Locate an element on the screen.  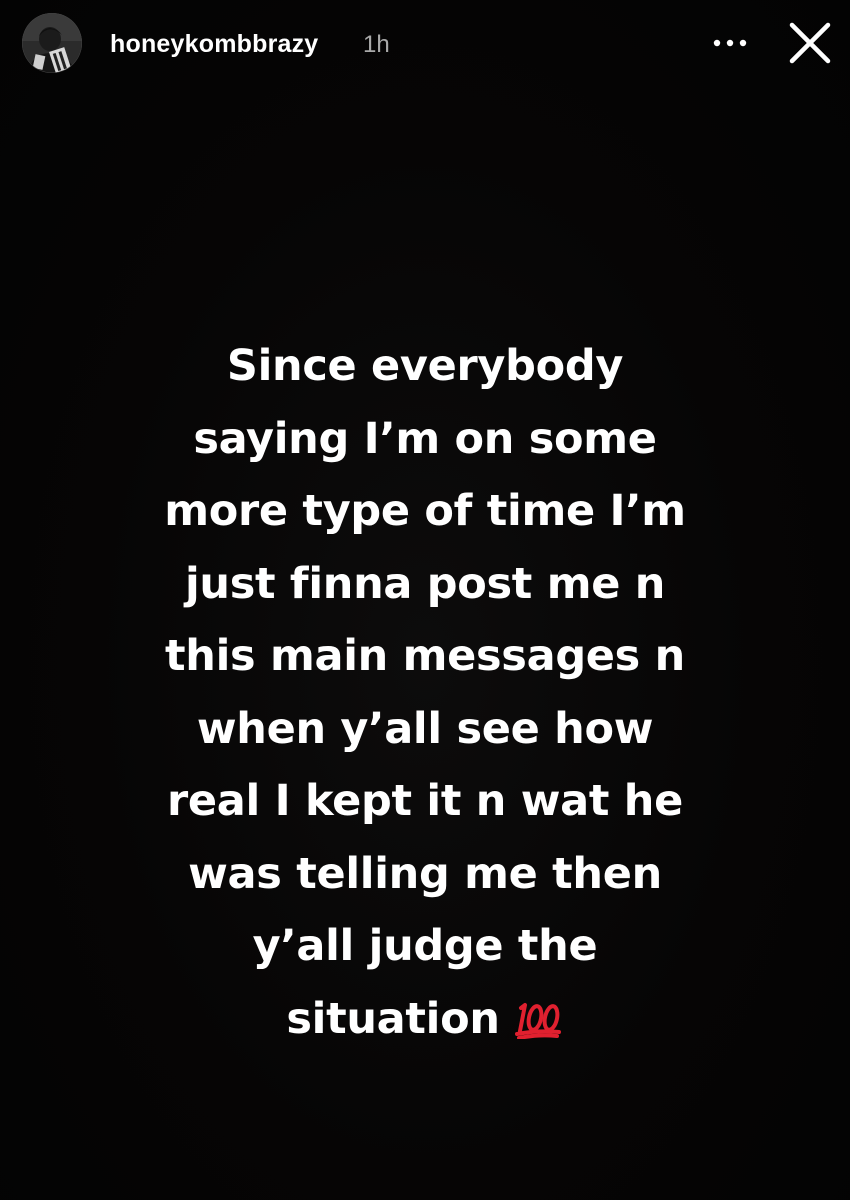
username: honeykombbrazy is located at coordinates (214, 44).